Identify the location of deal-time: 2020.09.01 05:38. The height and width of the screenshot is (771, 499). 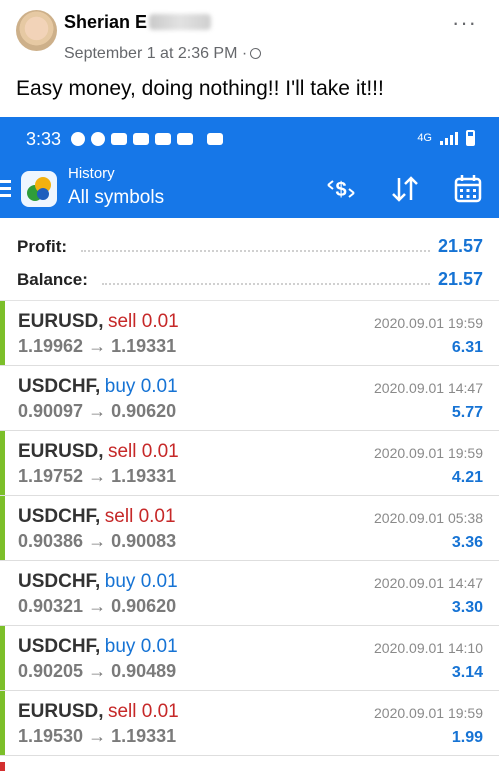
(428, 518).